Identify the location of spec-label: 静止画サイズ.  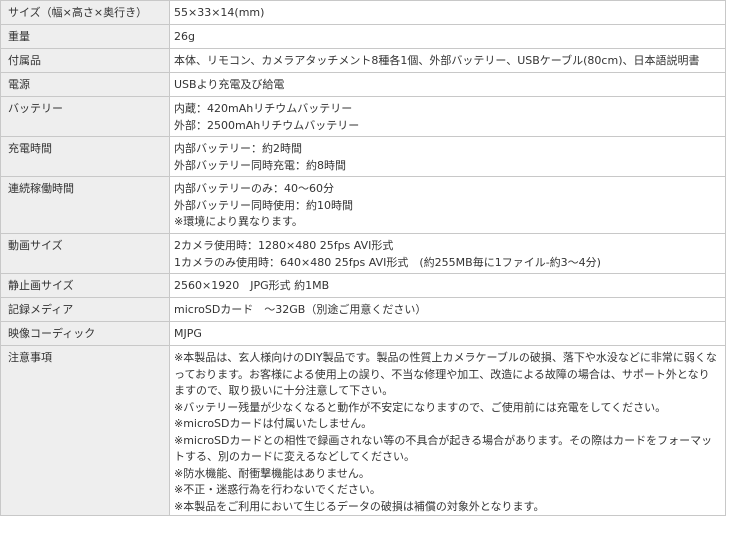
(41, 285).